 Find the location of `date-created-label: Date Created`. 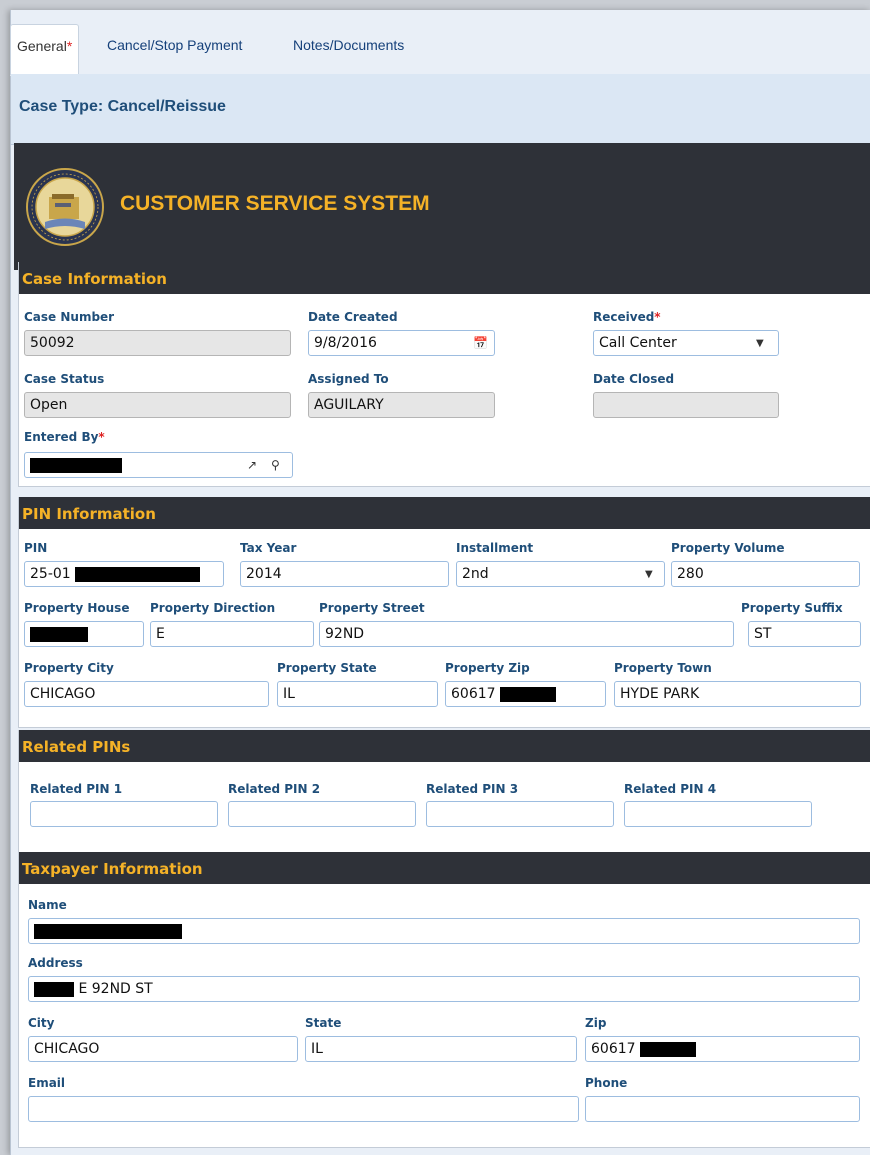

date-created-label: Date Created is located at coordinates (353, 317).